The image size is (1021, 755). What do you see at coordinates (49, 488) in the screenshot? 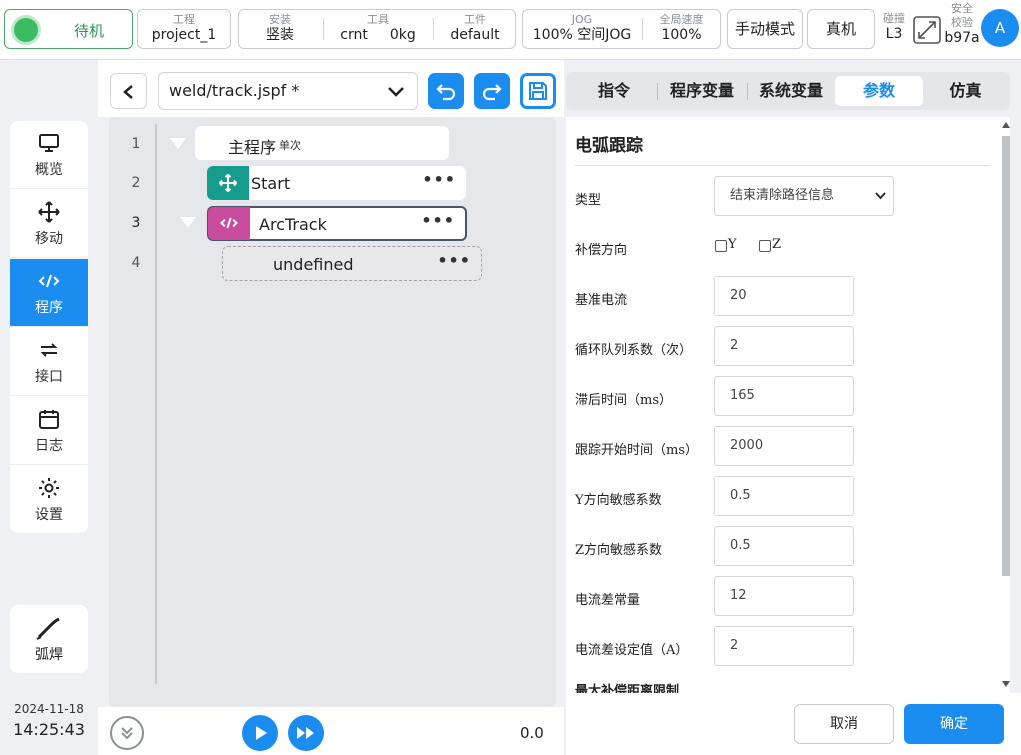
I see `gear-icon` at bounding box center [49, 488].